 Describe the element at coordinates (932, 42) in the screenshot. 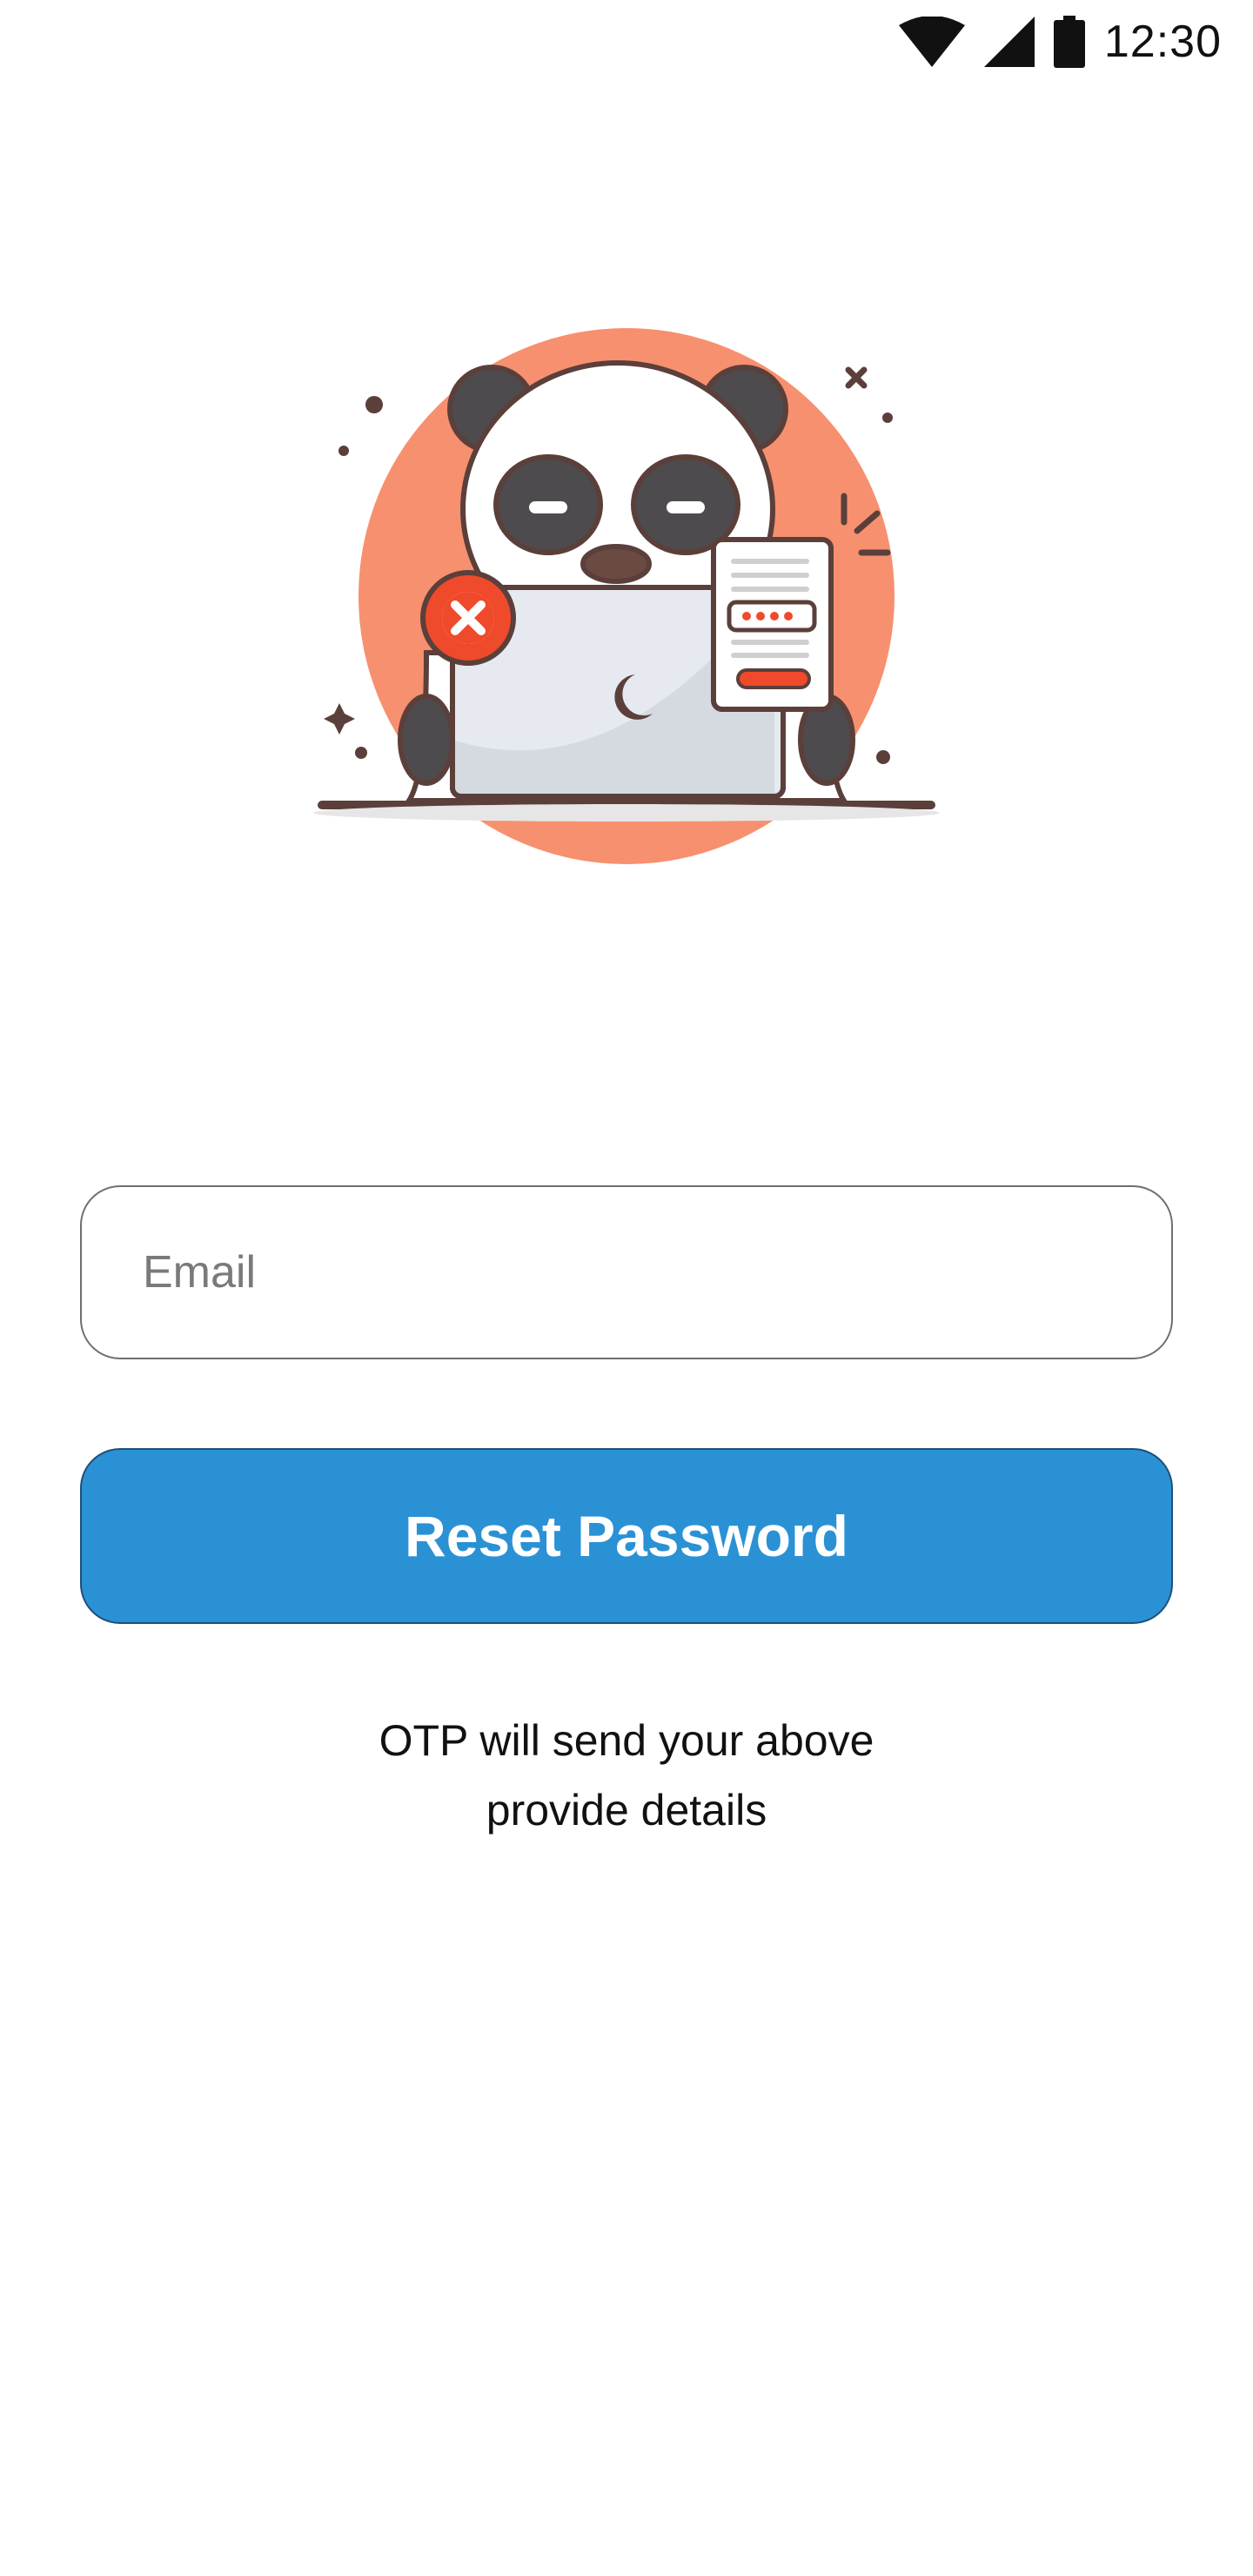

I see `wifi-icon` at that location.